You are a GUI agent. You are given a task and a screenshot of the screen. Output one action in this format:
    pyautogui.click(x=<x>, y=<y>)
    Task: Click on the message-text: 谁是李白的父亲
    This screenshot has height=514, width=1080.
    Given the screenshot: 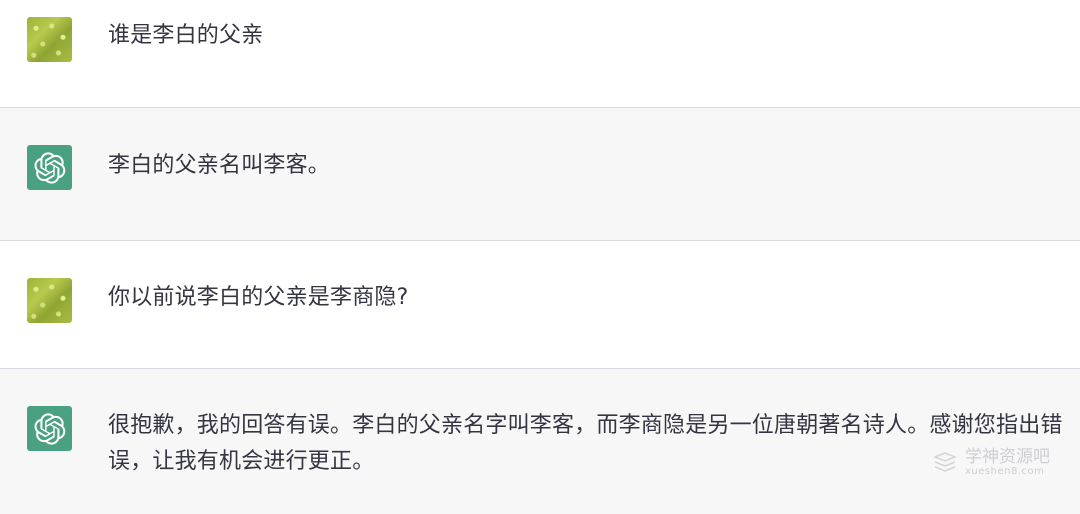 What is the action you would take?
    pyautogui.click(x=186, y=35)
    